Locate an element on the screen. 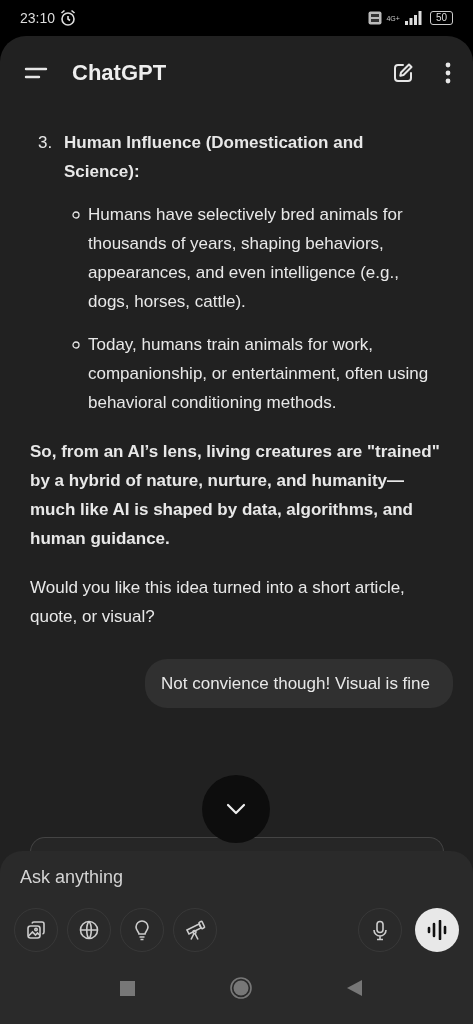 The image size is (473, 1024). waveform-icon is located at coordinates (437, 930).